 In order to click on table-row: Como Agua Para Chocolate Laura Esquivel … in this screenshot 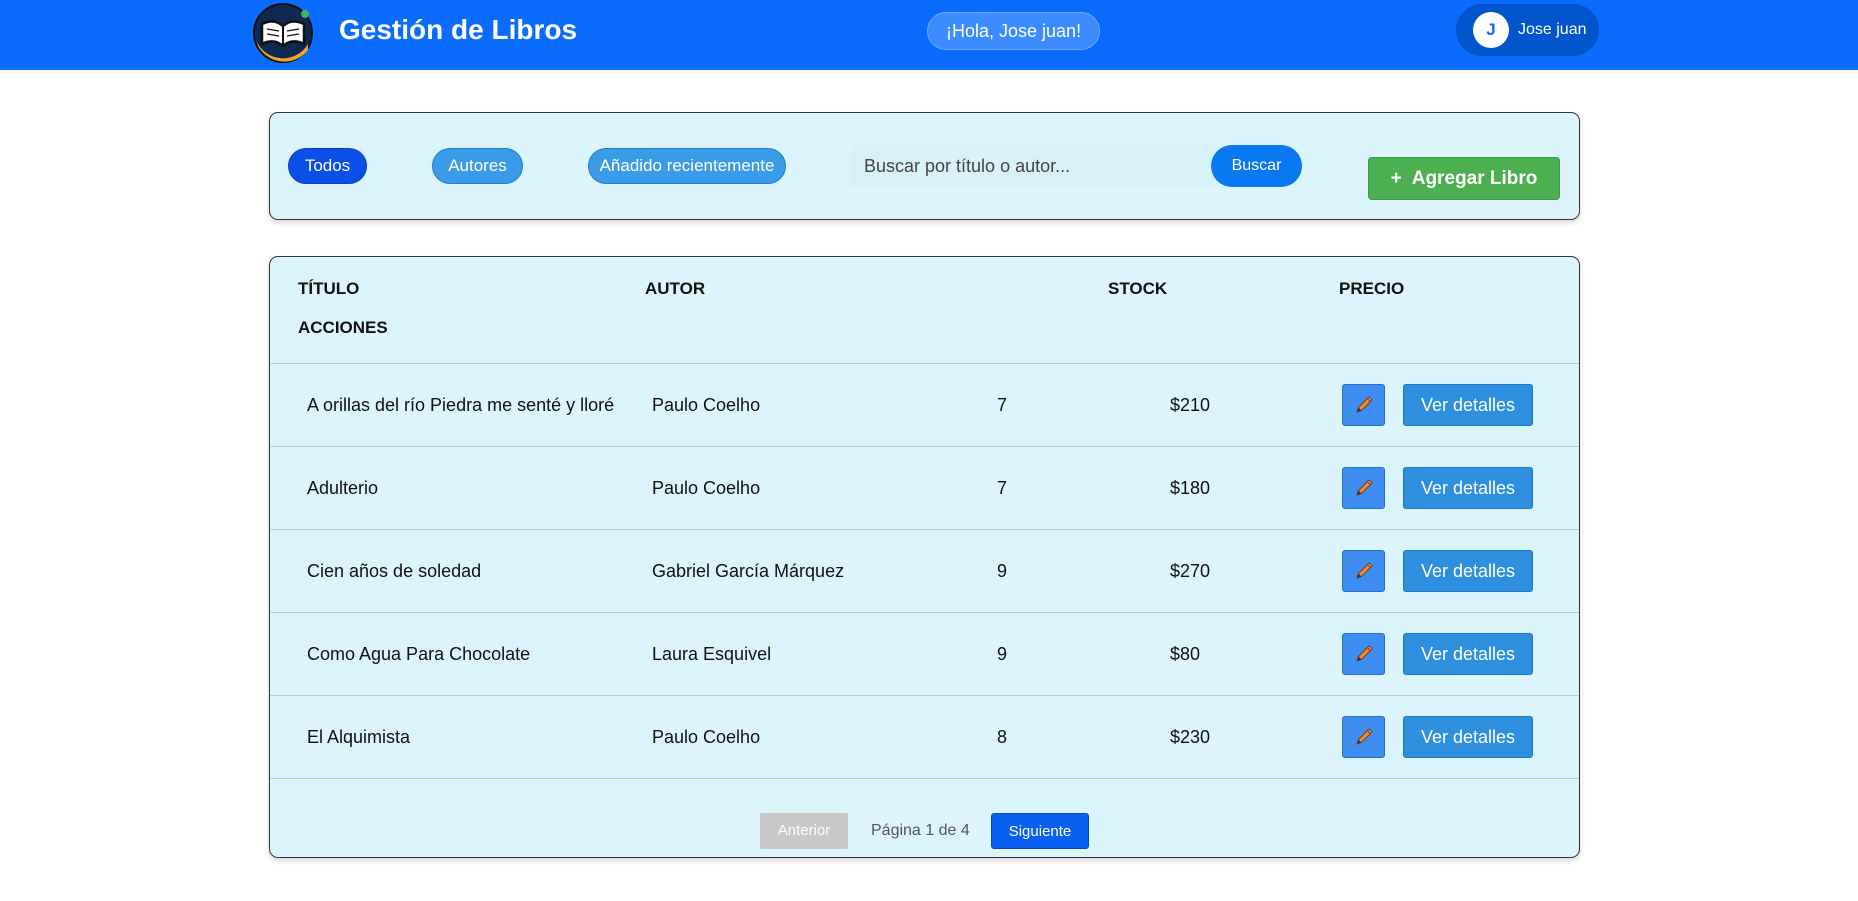, I will do `click(924, 654)`.